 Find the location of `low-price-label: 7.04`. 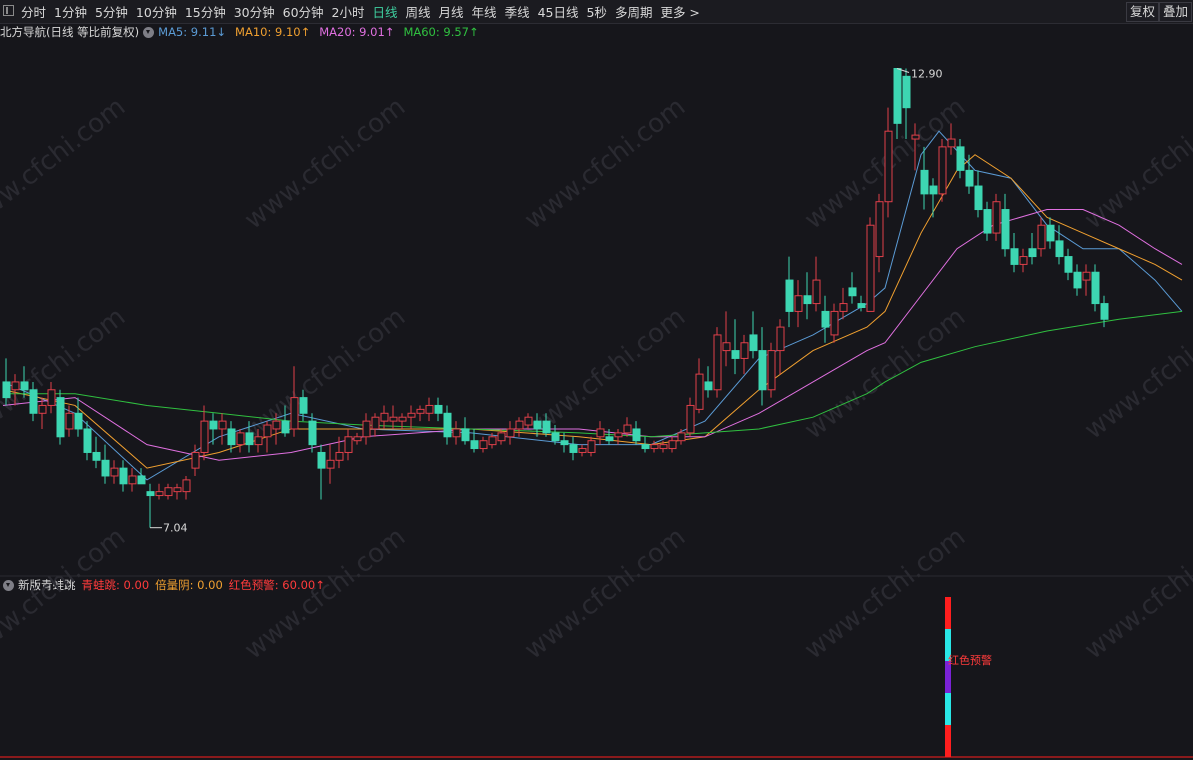

low-price-label: 7.04 is located at coordinates (175, 528).